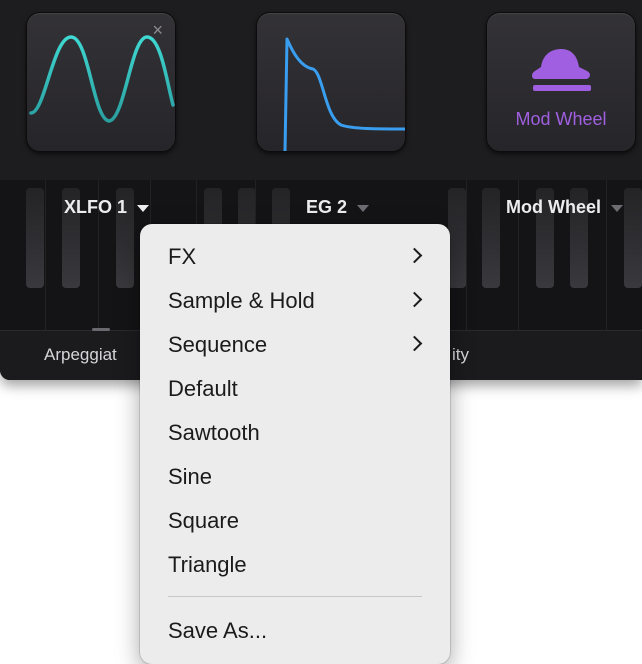  What do you see at coordinates (203, 388) in the screenshot?
I see `menu-item-label: Default` at bounding box center [203, 388].